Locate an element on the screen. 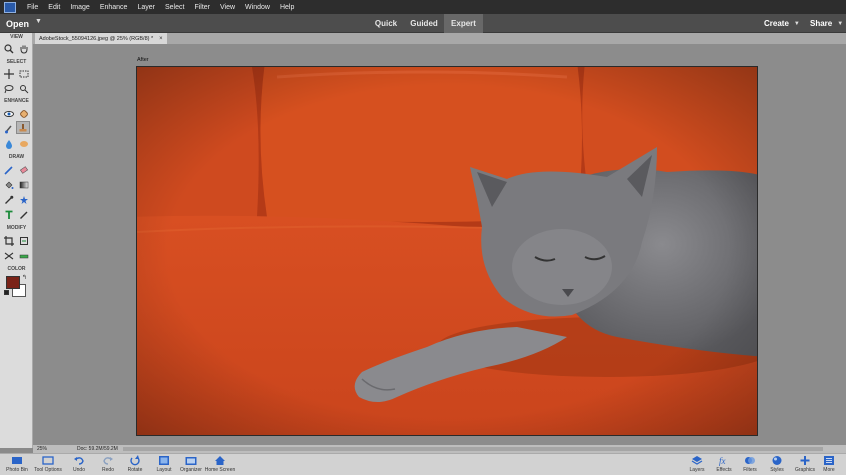 Image resolution: width=846 pixels, height=475 pixels. layout-icon is located at coordinates (164, 460).